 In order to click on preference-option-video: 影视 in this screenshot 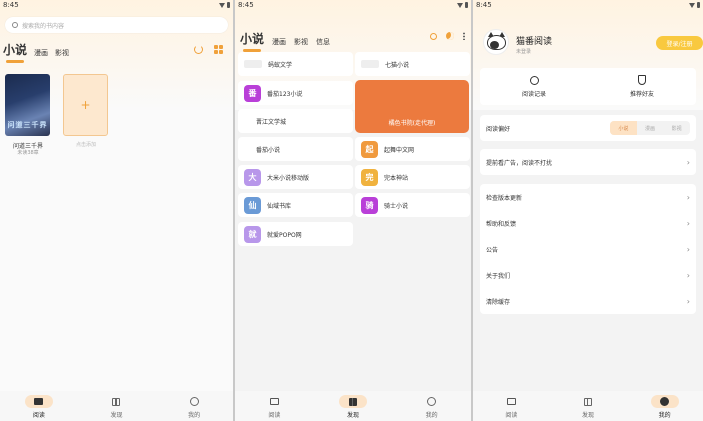, I will do `click(676, 128)`.